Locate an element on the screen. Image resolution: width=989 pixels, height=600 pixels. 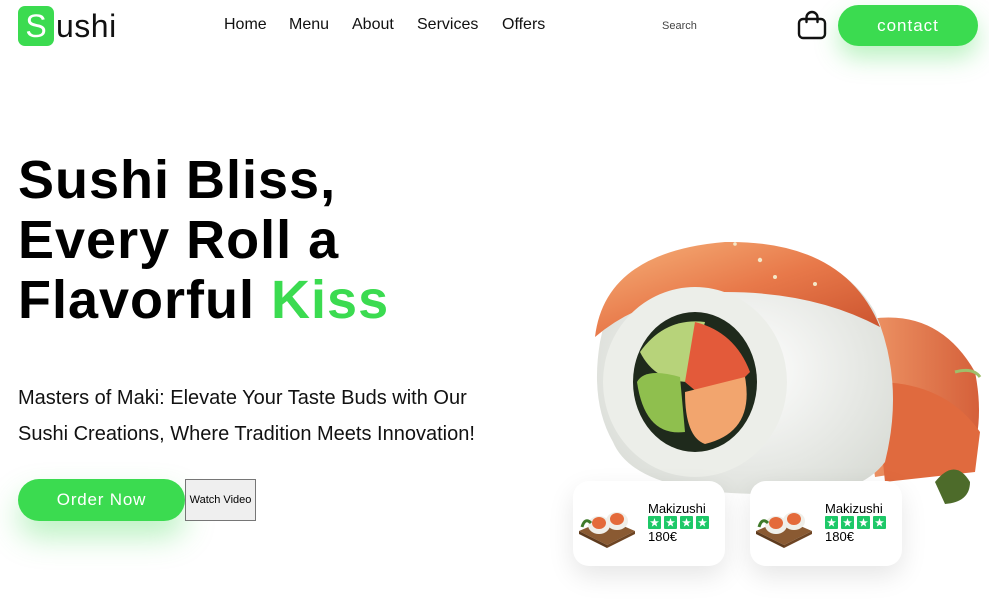
nav-about: About is located at coordinates (384, 25).